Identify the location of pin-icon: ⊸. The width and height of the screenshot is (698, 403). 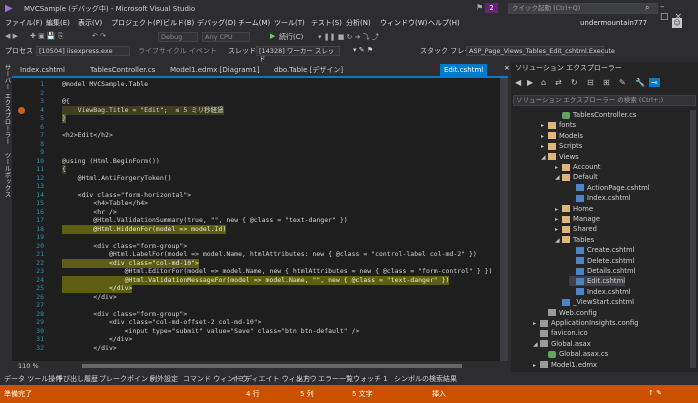
(654, 82).